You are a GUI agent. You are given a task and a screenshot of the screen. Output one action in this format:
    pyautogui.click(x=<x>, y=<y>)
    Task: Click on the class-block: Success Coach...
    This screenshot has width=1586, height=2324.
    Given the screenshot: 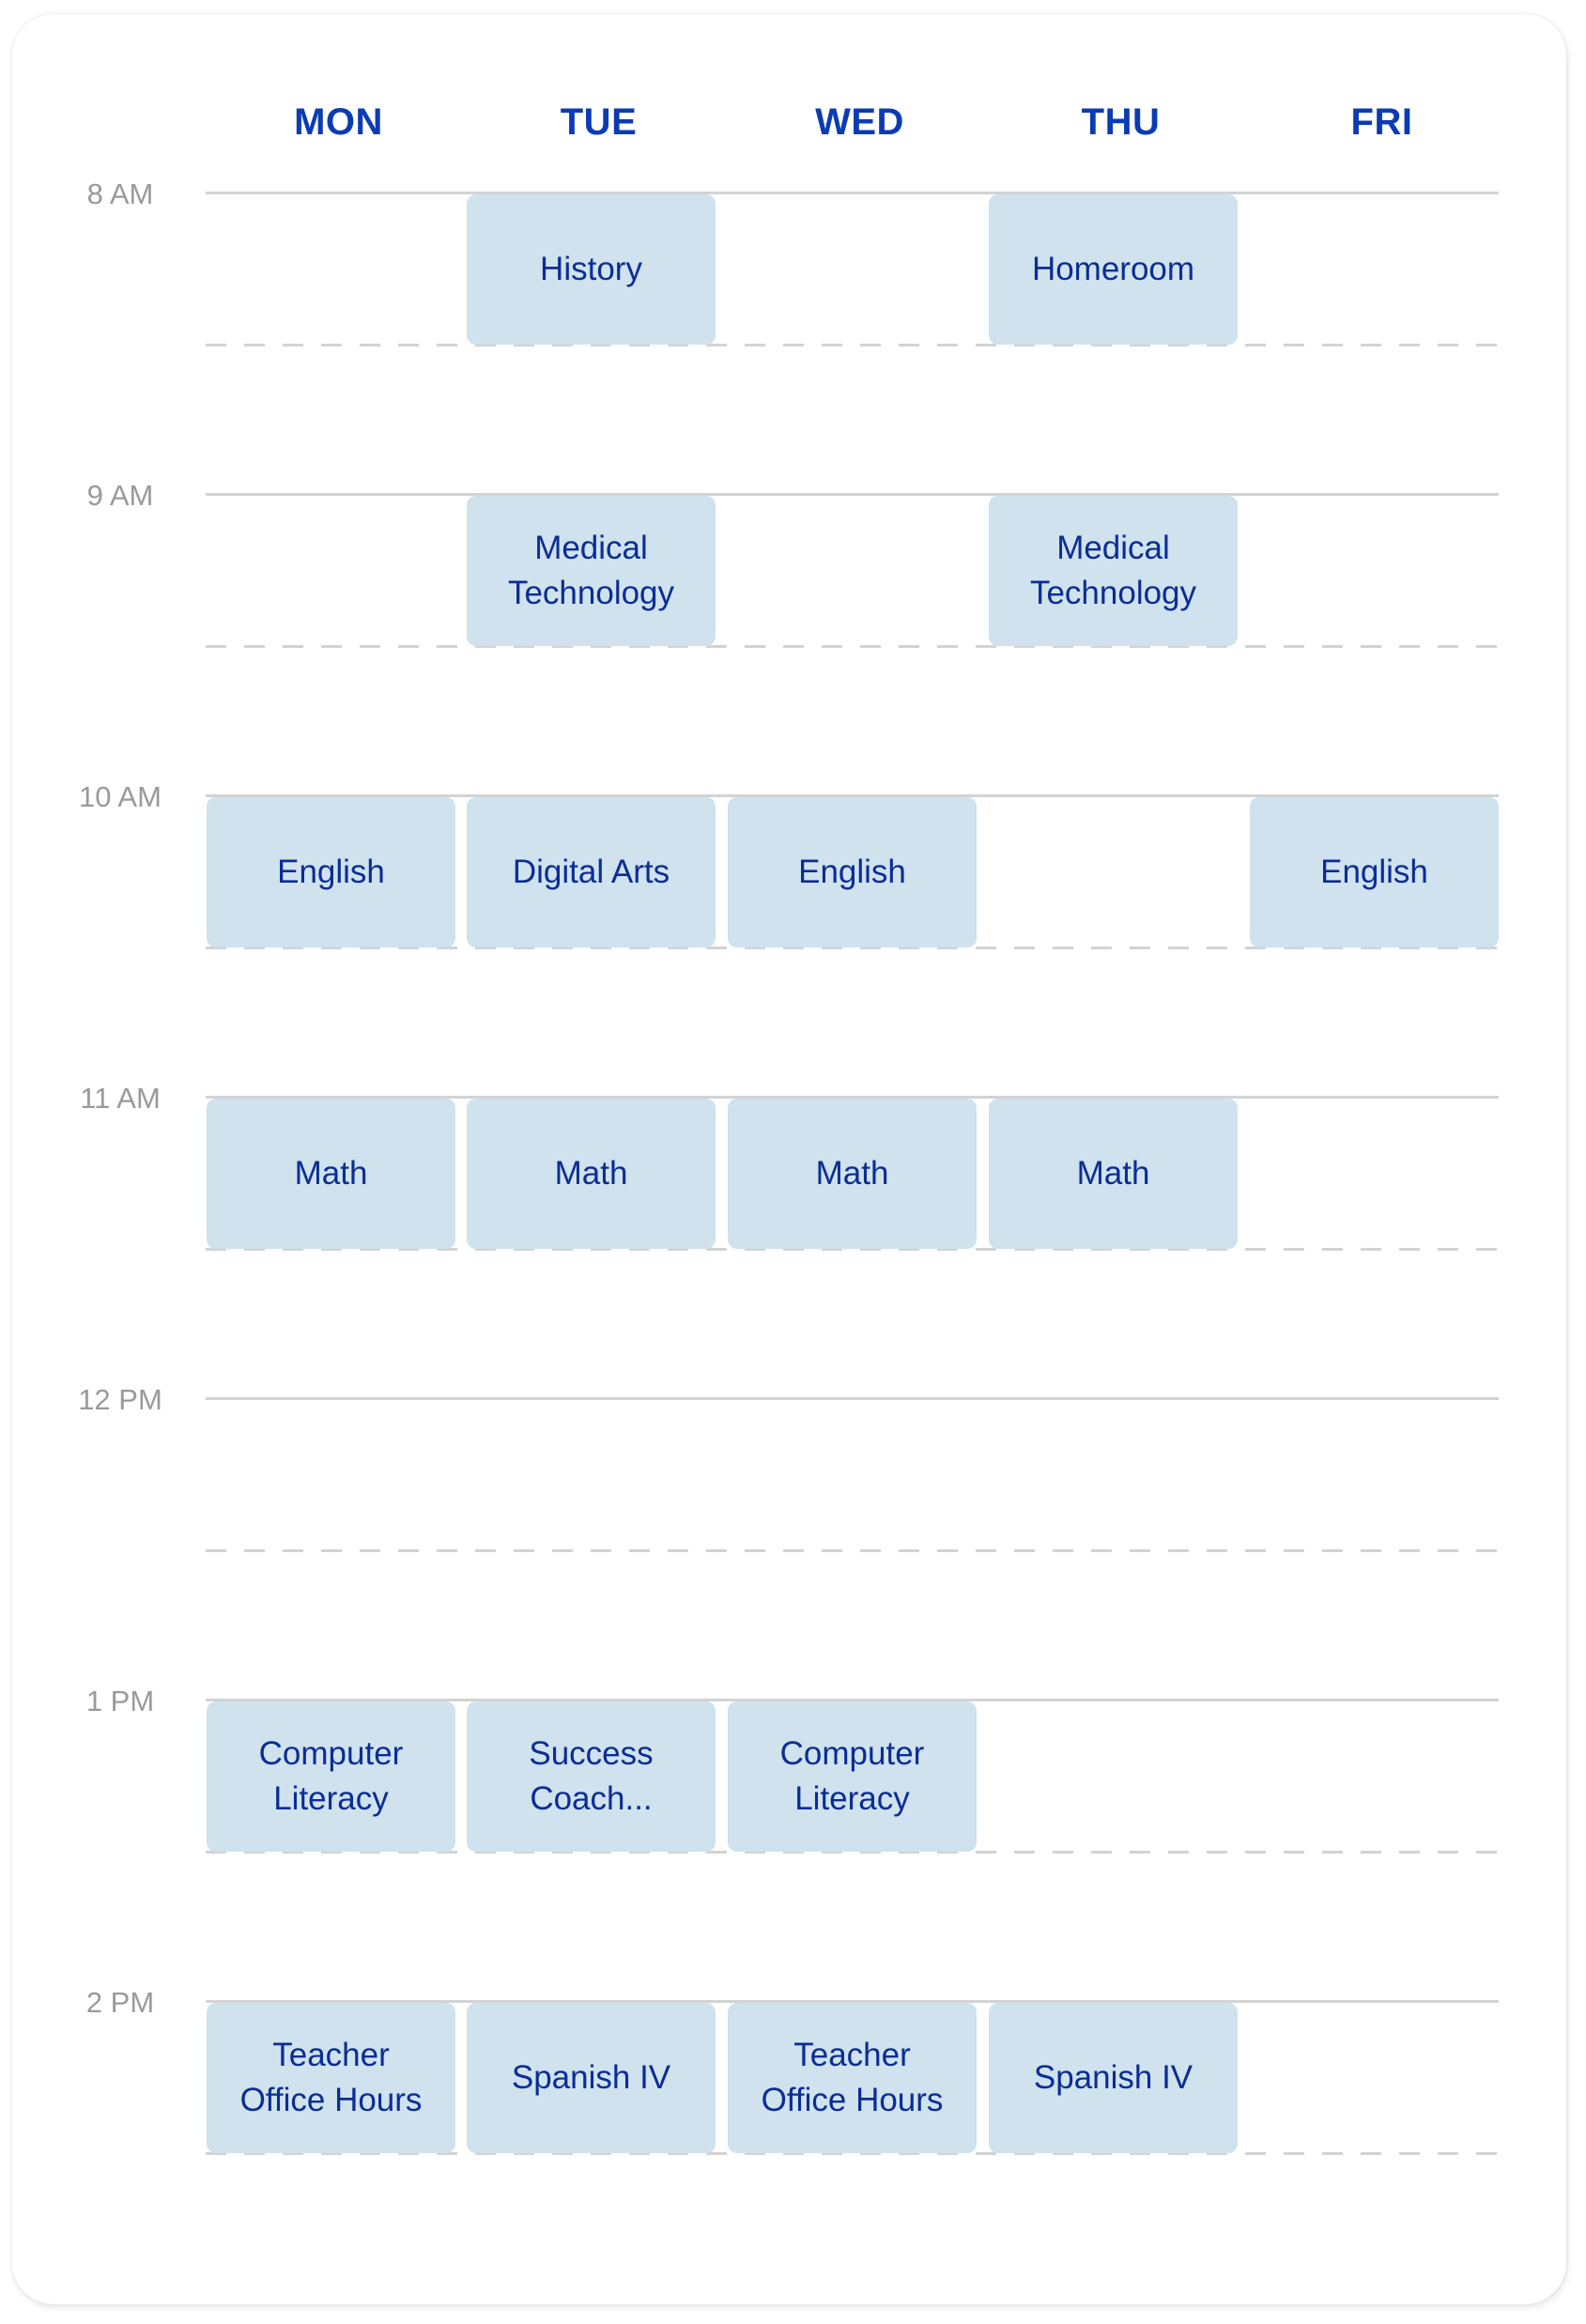 What is the action you would take?
    pyautogui.click(x=591, y=1776)
    